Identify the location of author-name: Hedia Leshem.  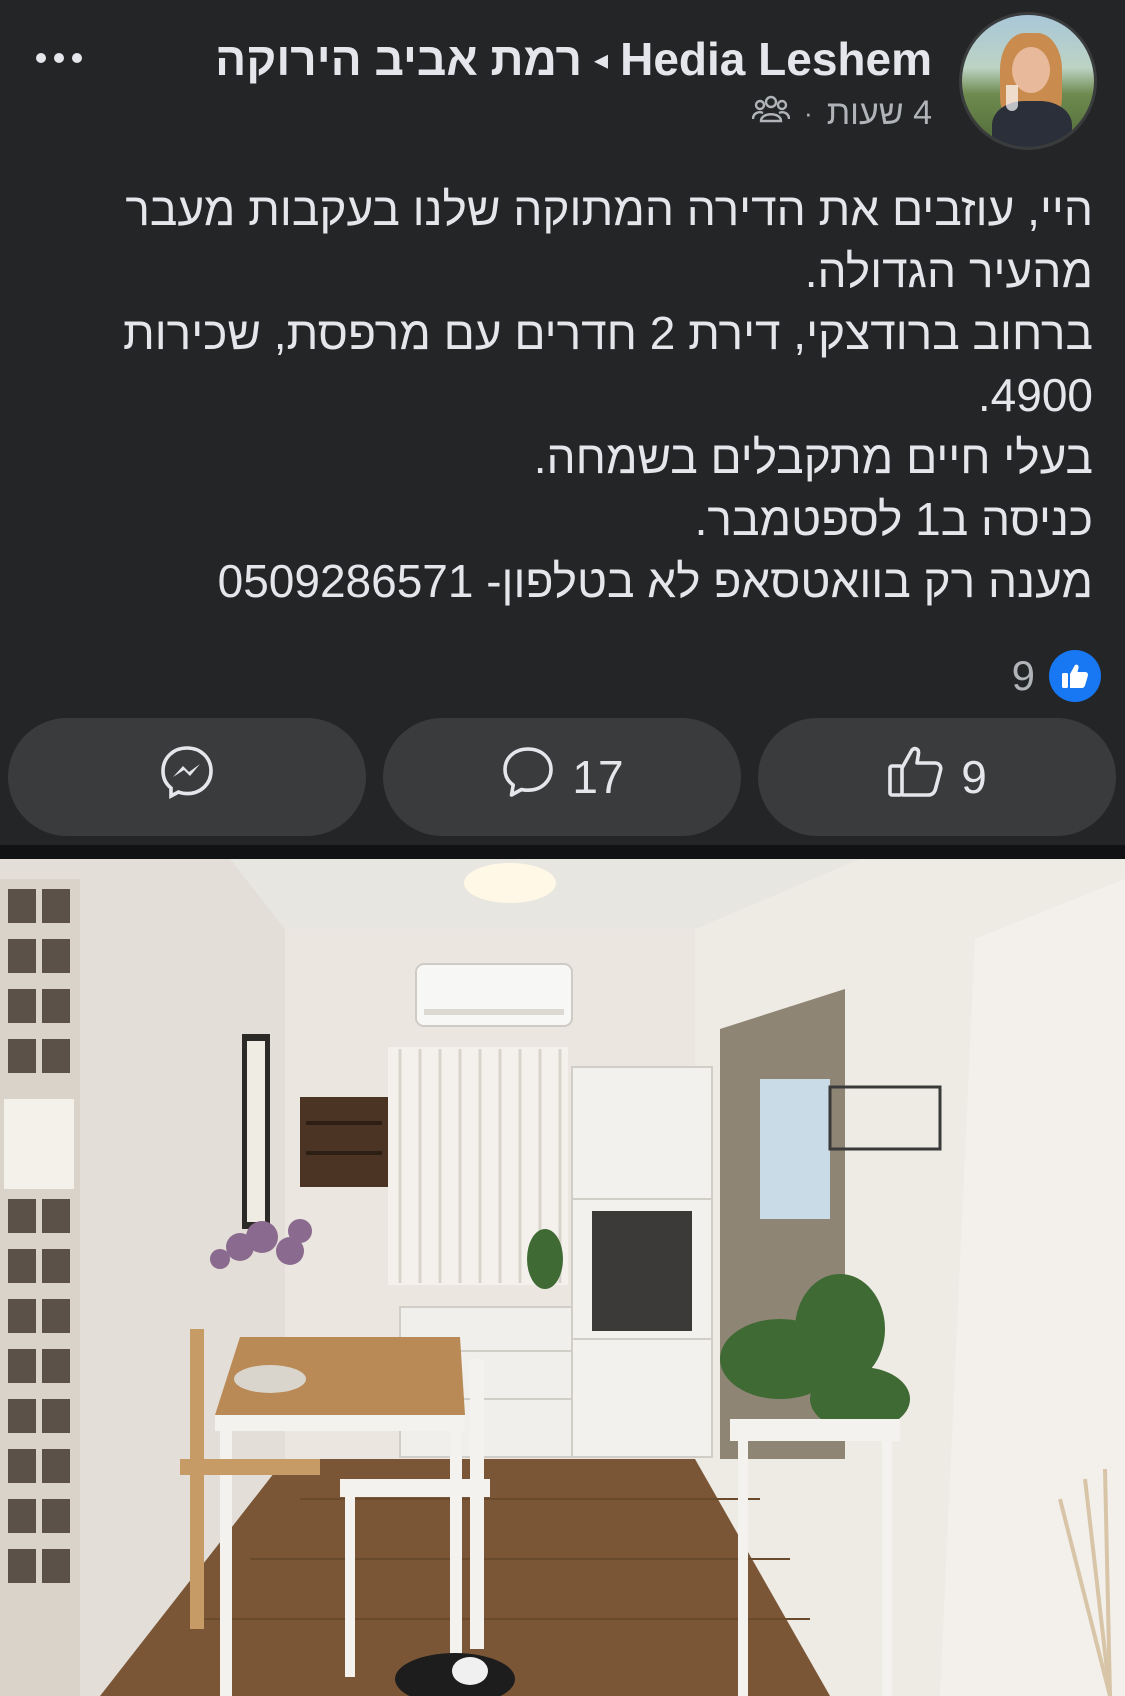
(776, 59).